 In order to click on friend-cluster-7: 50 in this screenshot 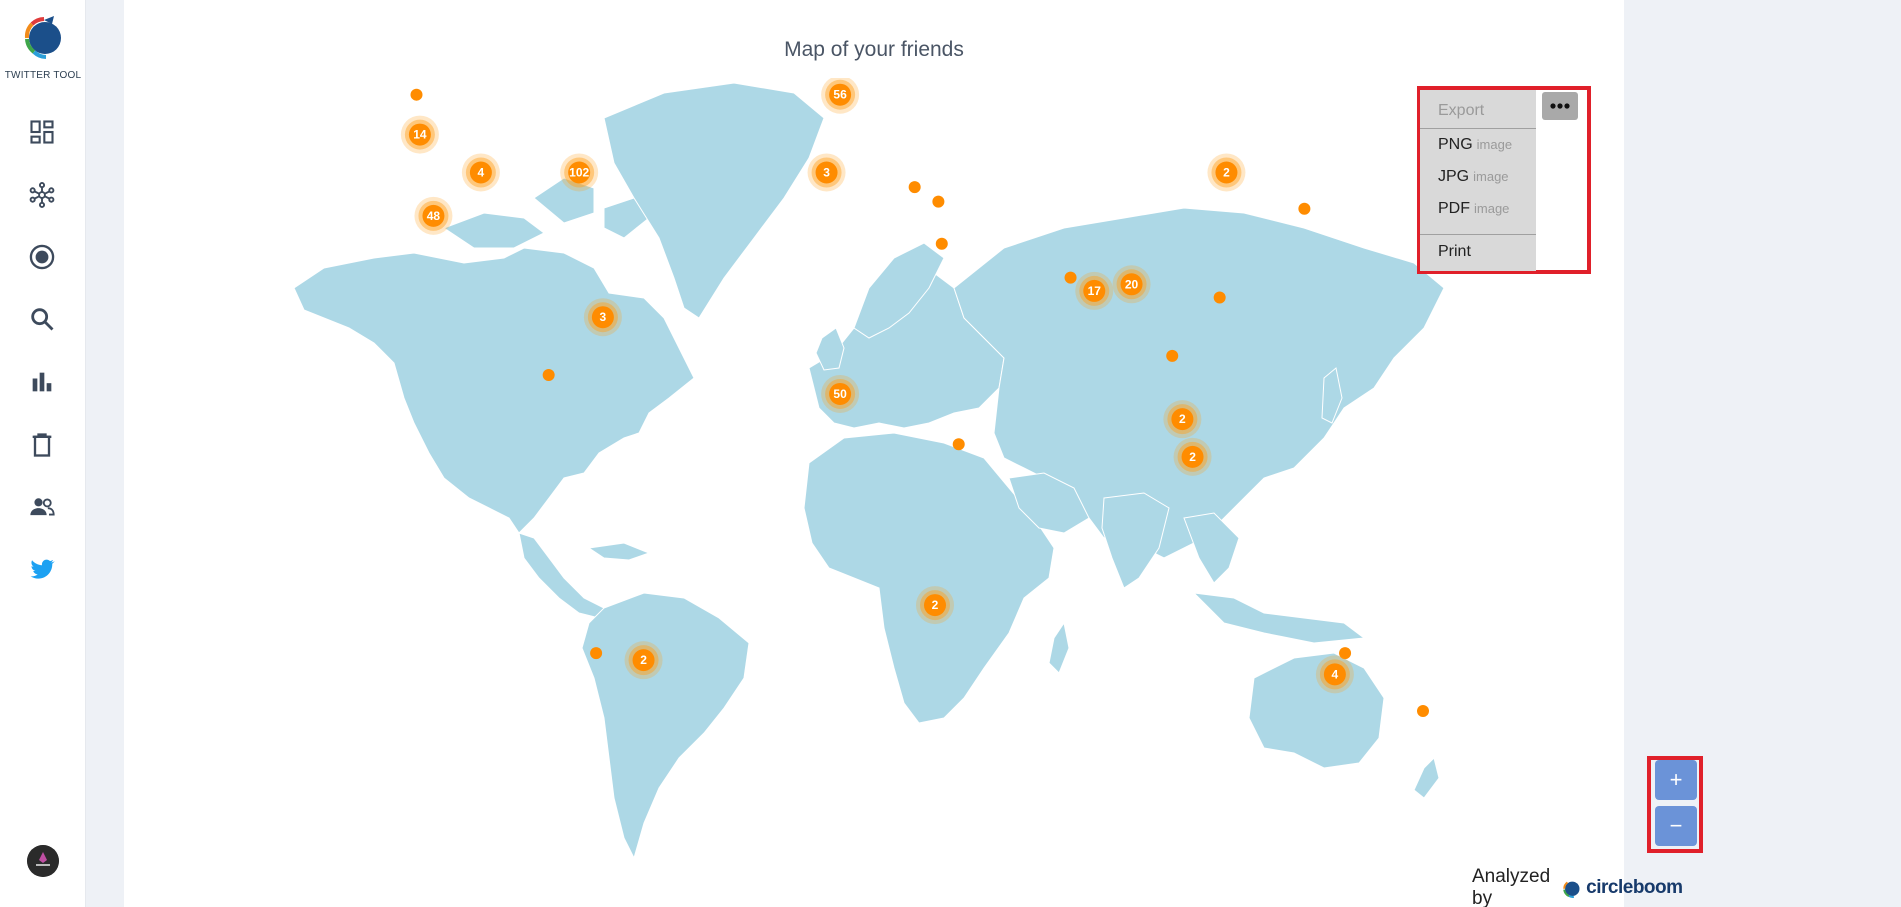, I will do `click(840, 393)`.